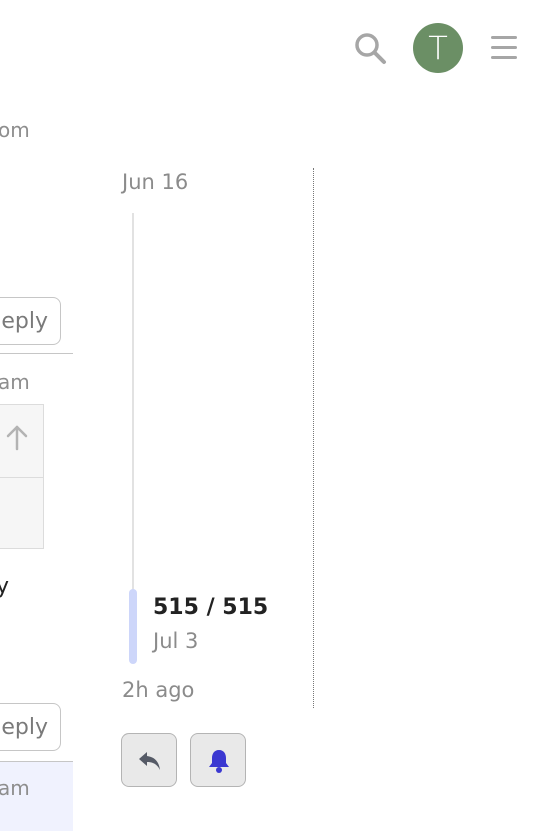 The image size is (544, 831). Describe the element at coordinates (211, 607) in the screenshot. I see `timeline-position: 515 / 515` at that location.